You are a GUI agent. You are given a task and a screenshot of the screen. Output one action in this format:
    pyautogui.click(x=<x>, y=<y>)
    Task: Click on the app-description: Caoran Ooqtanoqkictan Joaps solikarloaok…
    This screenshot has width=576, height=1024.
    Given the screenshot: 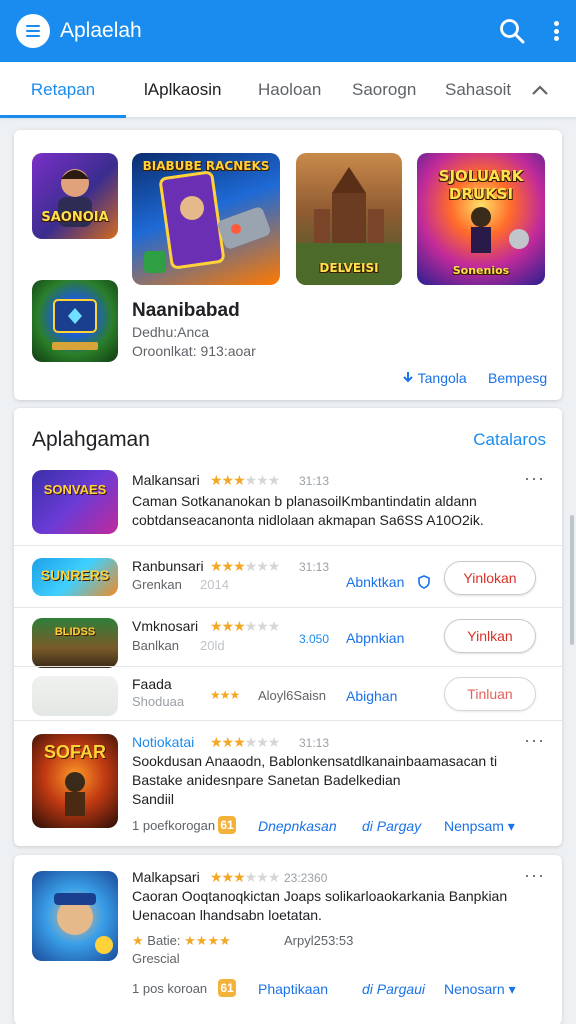 What is the action you would take?
    pyautogui.click(x=320, y=896)
    